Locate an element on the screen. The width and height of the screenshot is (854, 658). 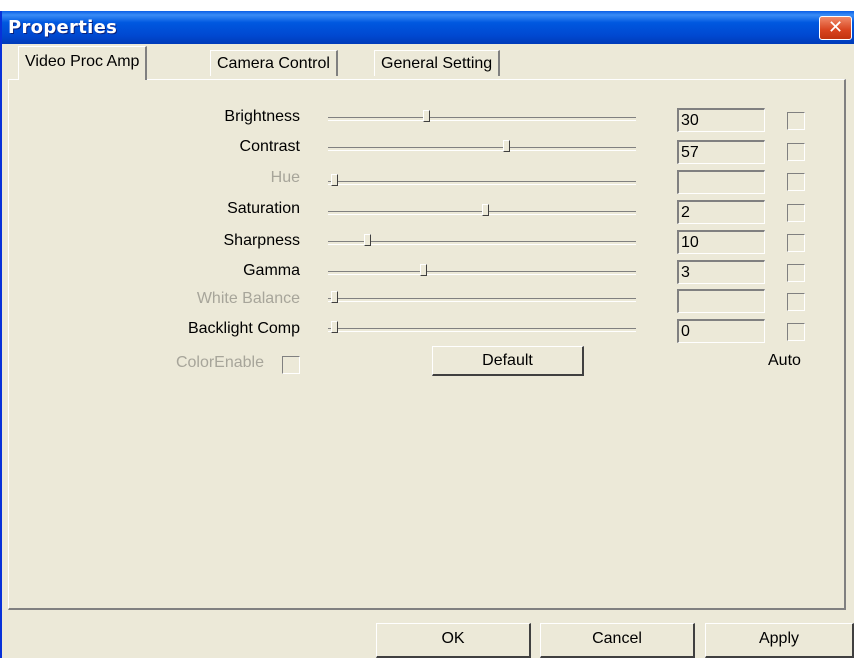
gamma-value-field: 3 is located at coordinates (721, 272).